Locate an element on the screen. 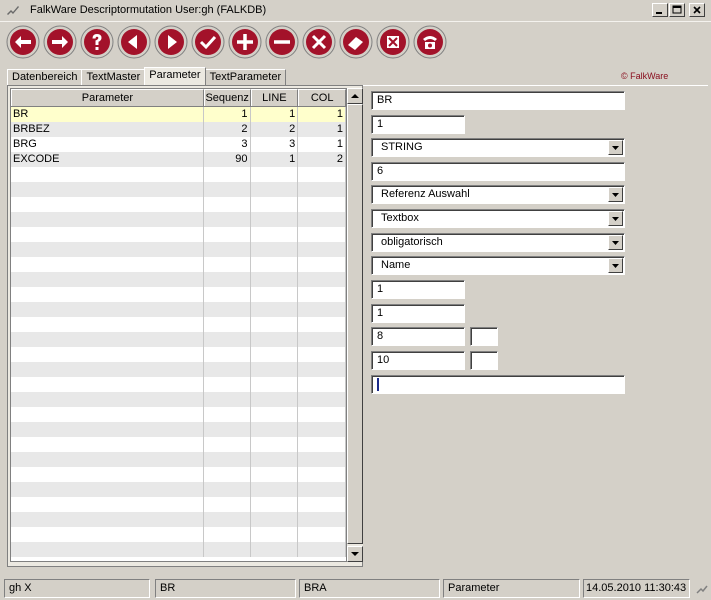 The width and height of the screenshot is (711, 600). col-field: 1 is located at coordinates (418, 313).